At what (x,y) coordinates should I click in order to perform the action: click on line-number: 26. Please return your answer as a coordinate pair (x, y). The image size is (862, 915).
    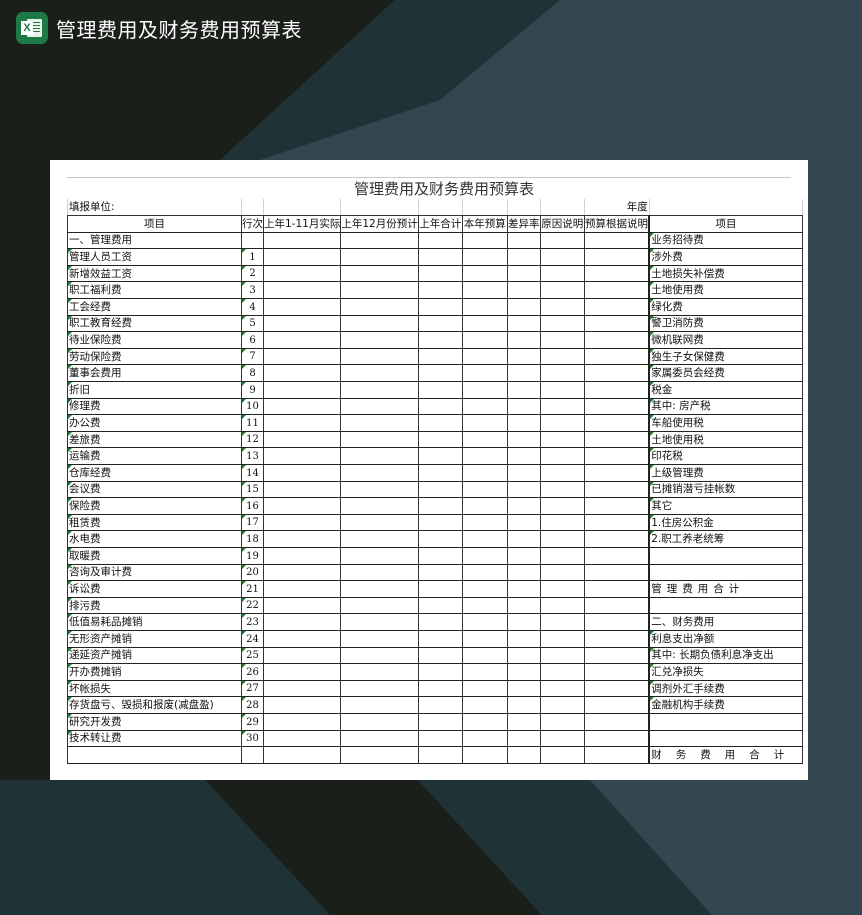
    Looking at the image, I should click on (252, 672).